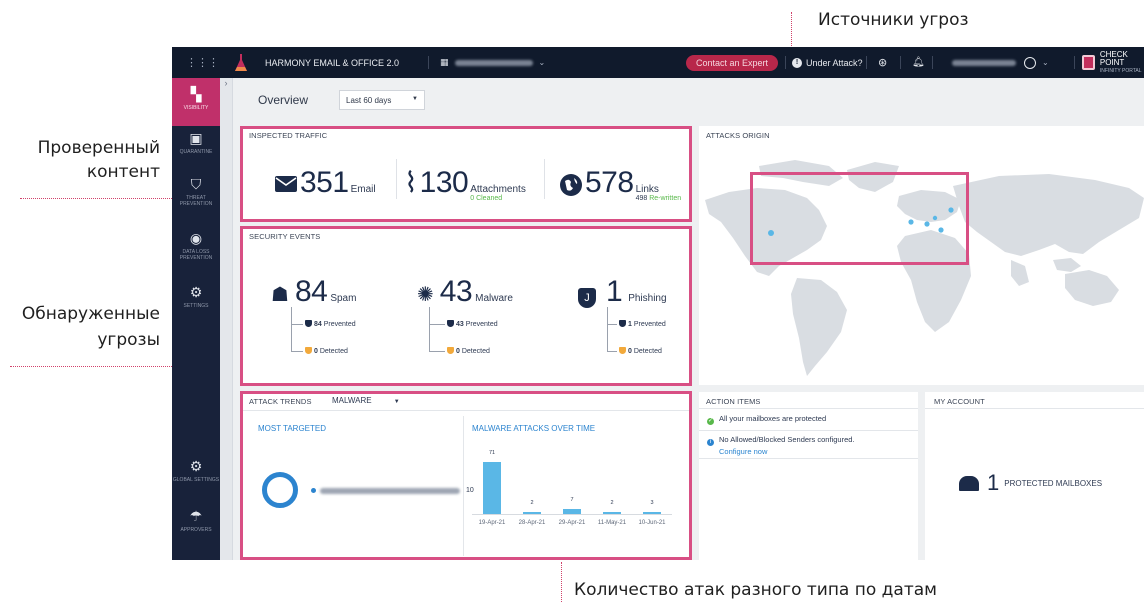 This screenshot has height=602, width=1144. Describe the element at coordinates (382, 100) in the screenshot. I see `date-range-select: Last 60 days ▼` at that location.